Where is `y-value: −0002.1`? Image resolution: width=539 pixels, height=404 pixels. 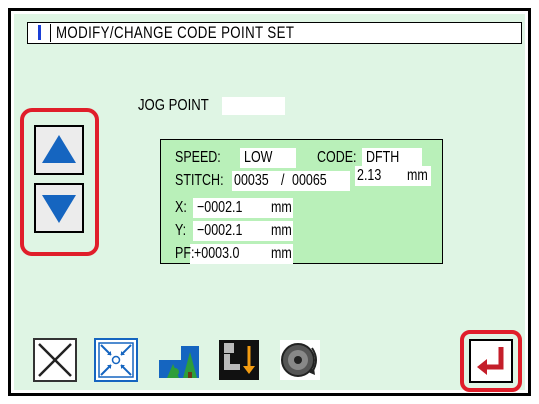
y-value: −0002.1 is located at coordinates (220, 230).